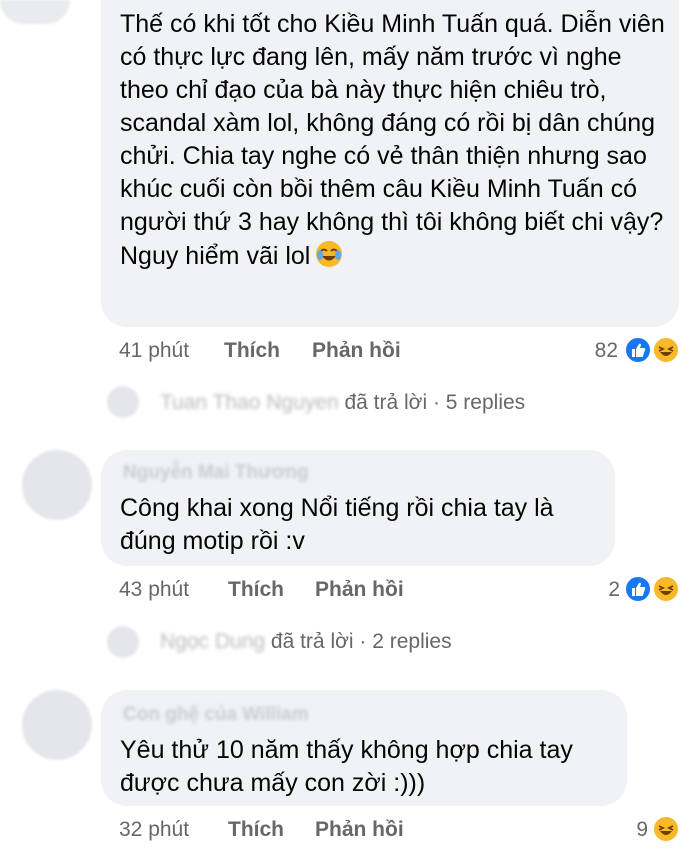 Image resolution: width=700 pixels, height=855 pixels. I want to click on view-replies-link: Tuan Thao Nguyen đã trả lời · 5 replies, so click(342, 403).